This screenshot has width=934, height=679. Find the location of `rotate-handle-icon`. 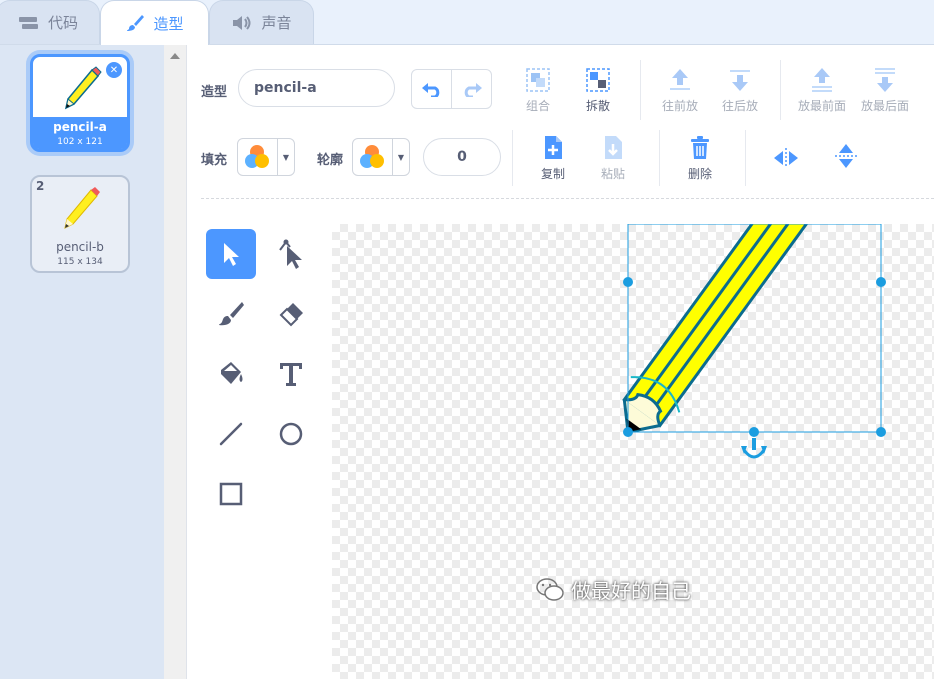

rotate-handle-icon is located at coordinates (754, 448).